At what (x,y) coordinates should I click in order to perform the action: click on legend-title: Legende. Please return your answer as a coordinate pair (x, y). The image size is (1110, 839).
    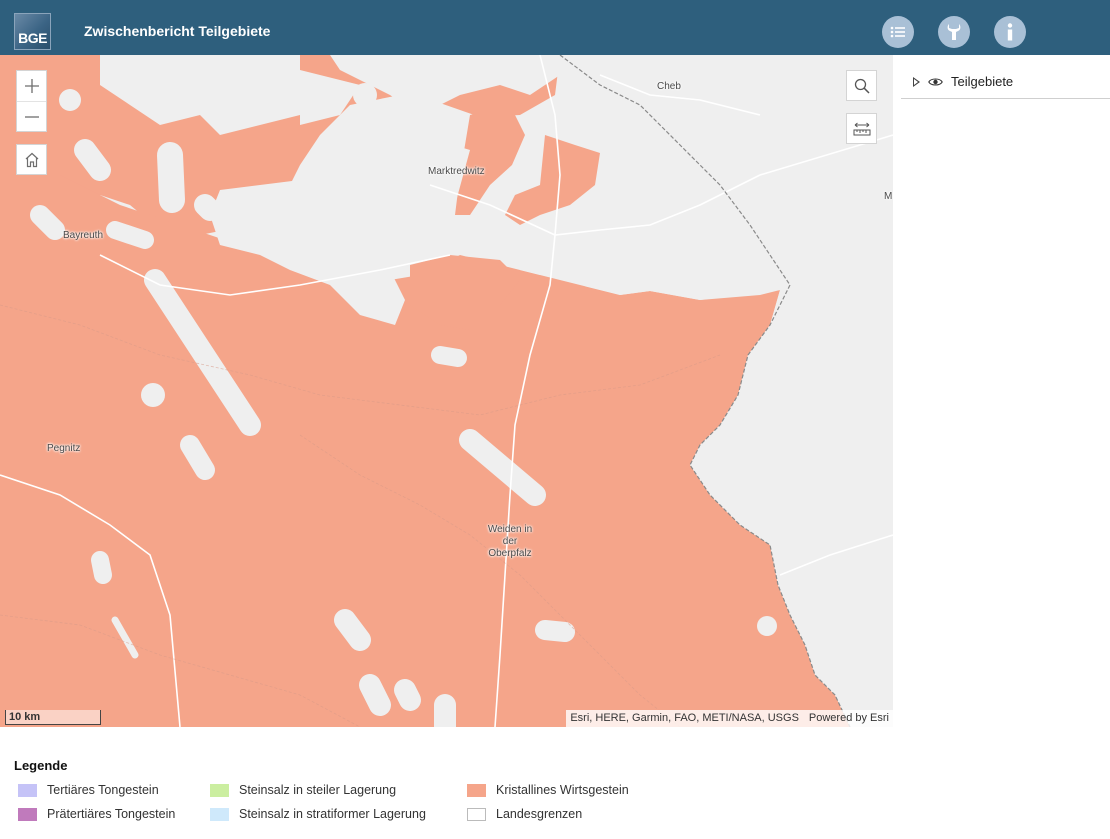
    Looking at the image, I should click on (41, 765).